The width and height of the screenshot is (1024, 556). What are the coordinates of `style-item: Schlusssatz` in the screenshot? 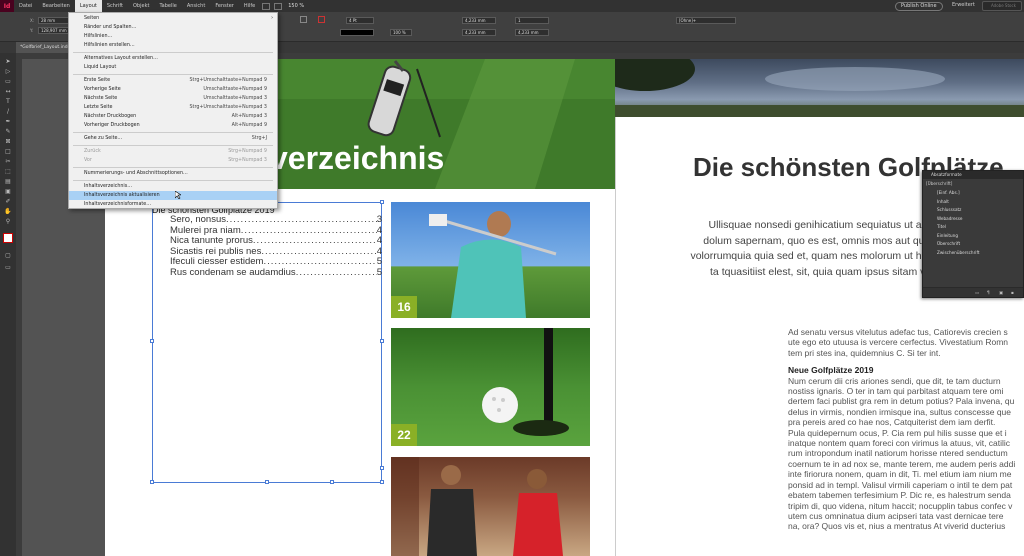 It's located at (973, 210).